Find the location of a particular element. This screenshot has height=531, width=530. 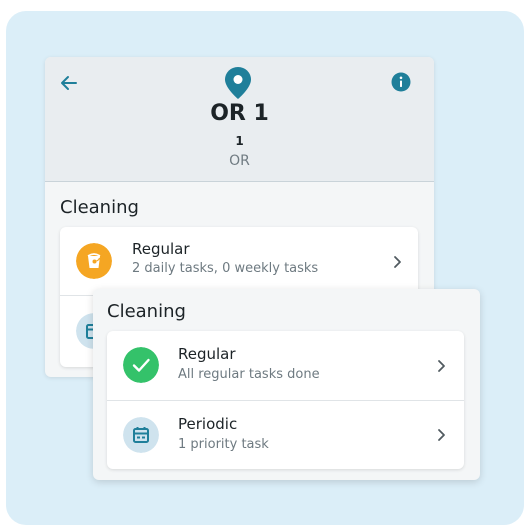

cleaning-bucket-icon is located at coordinates (94, 261).